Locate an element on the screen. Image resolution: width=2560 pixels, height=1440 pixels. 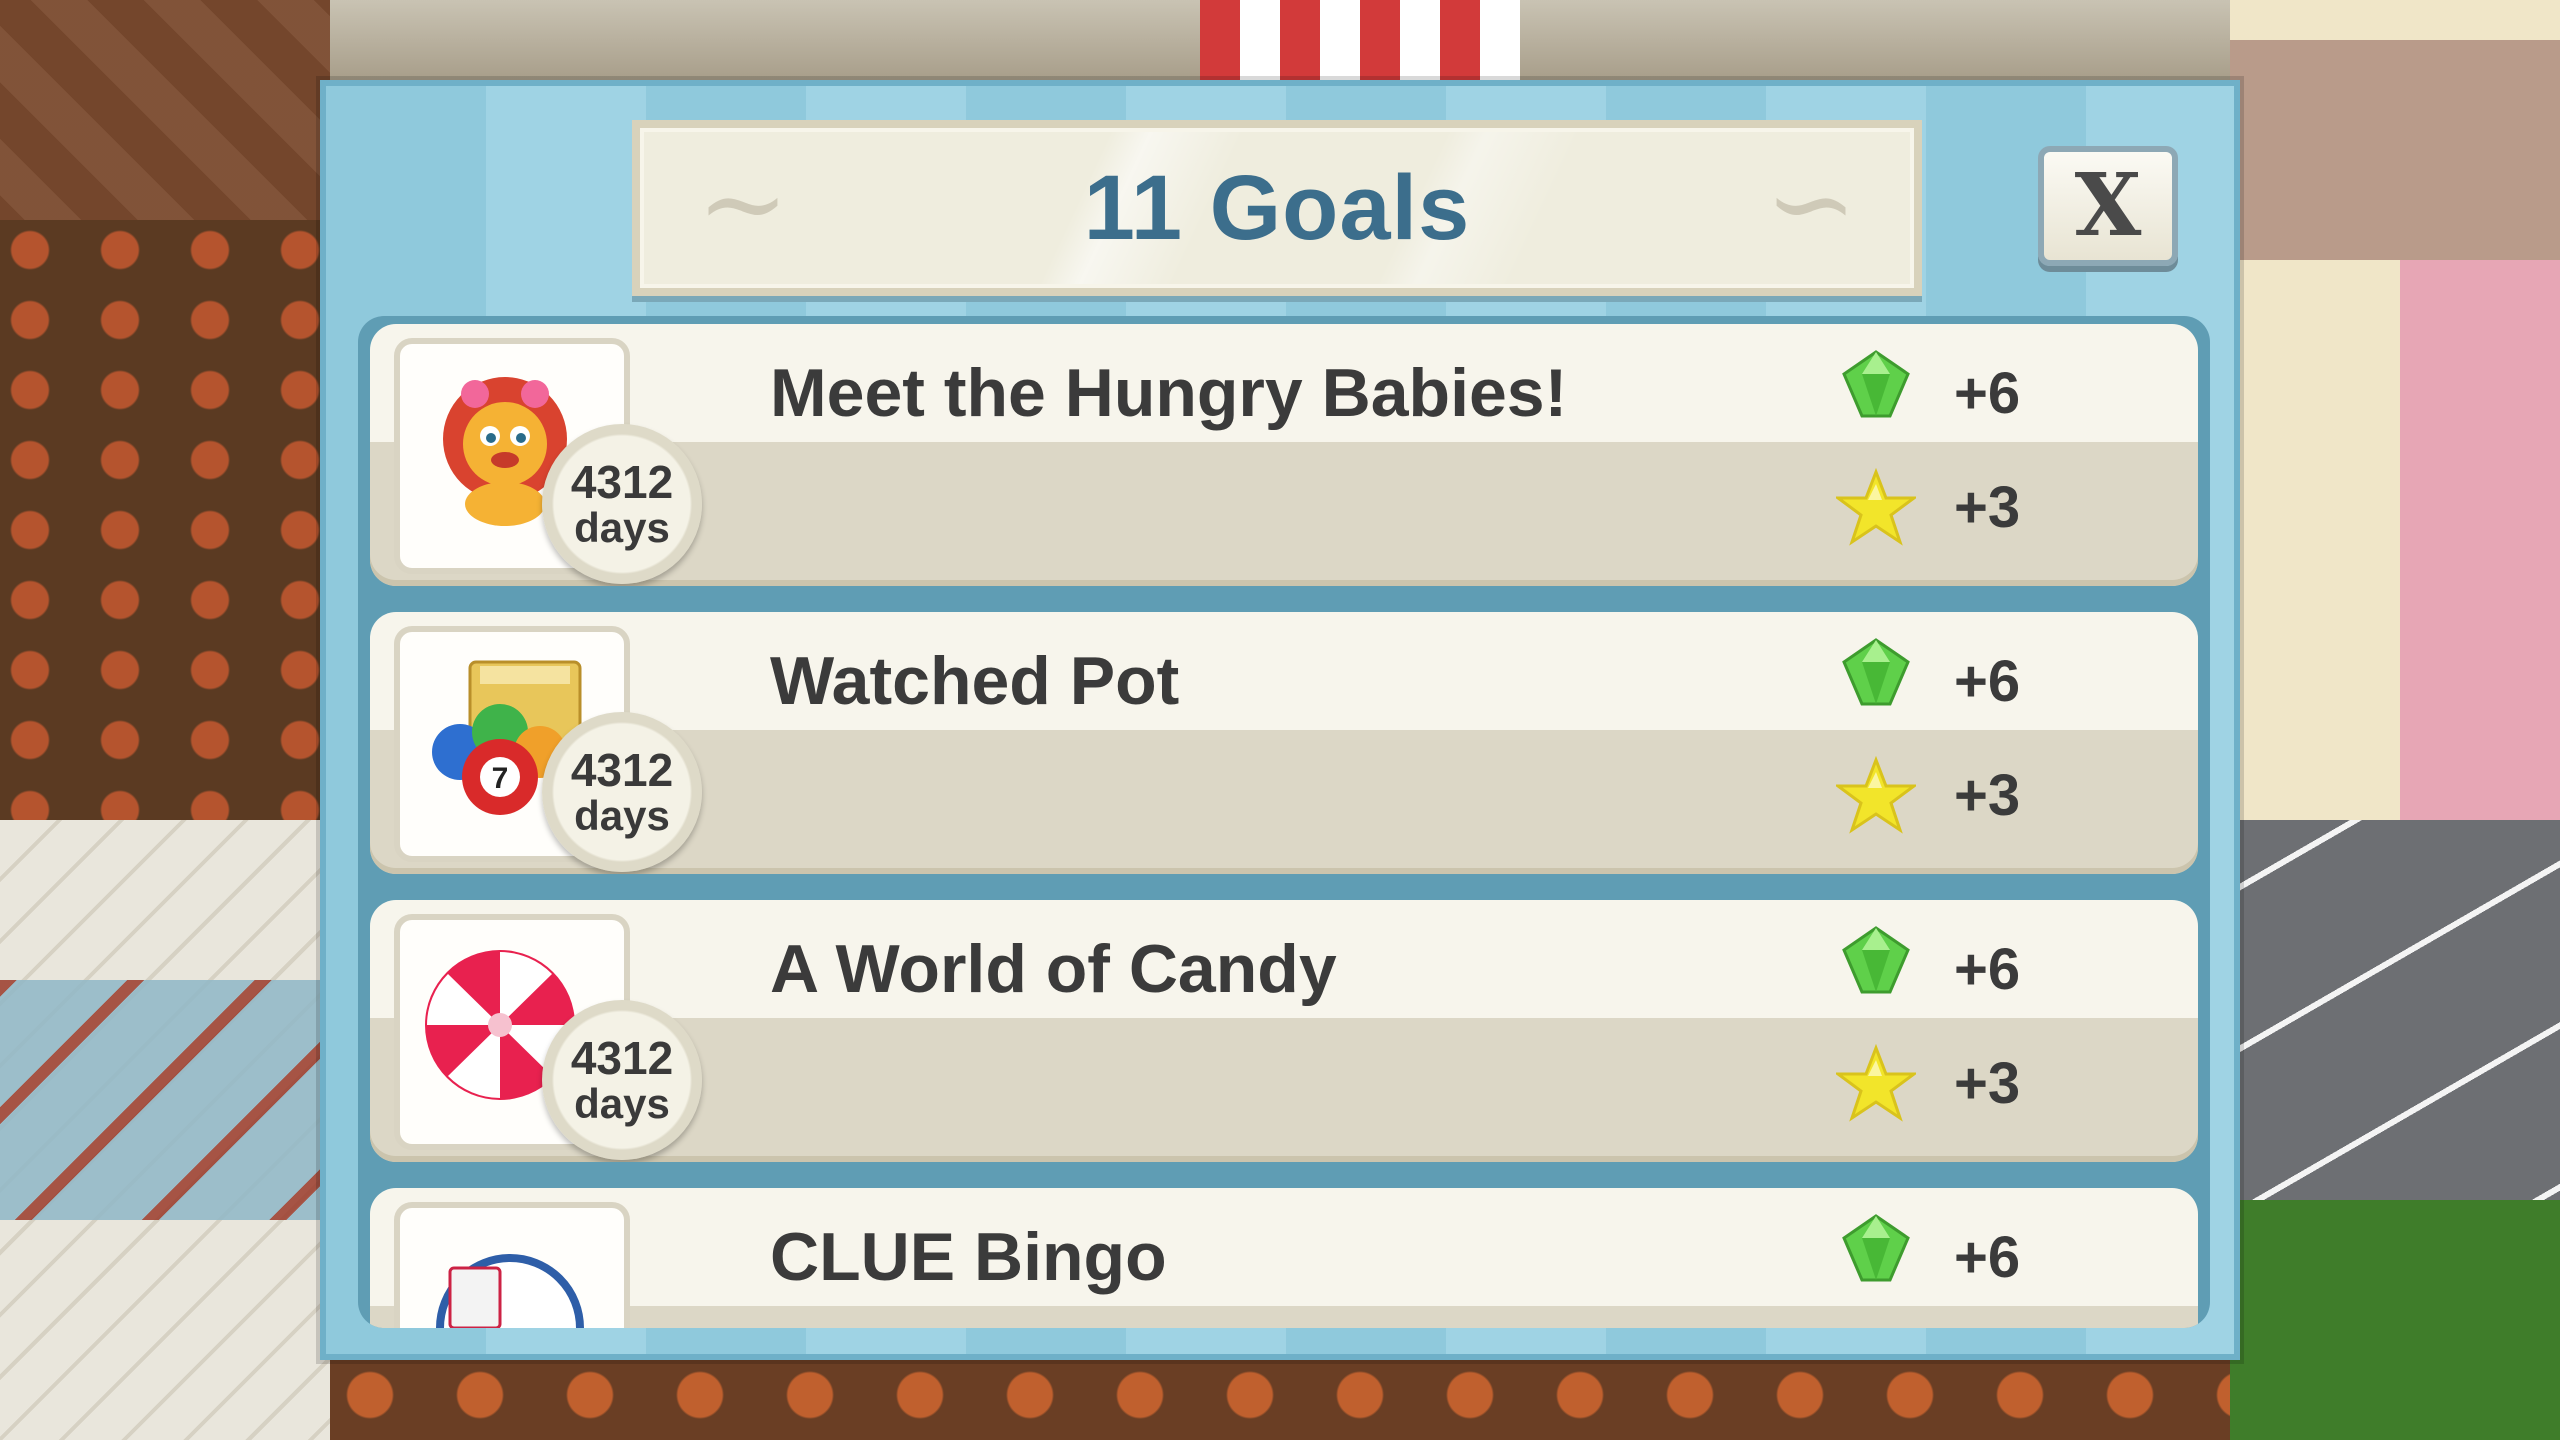
striped-awning is located at coordinates (1360, 40).